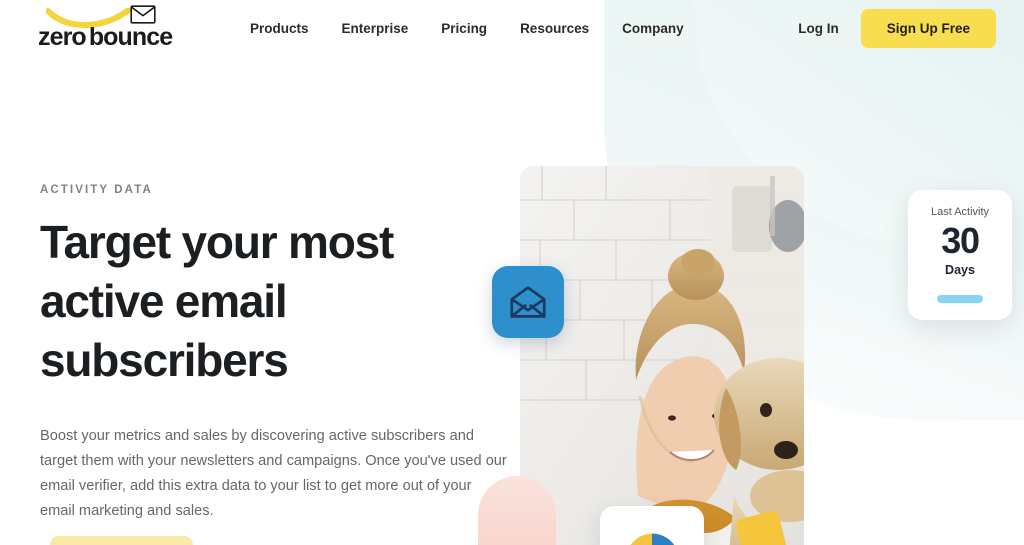 This screenshot has width=1024, height=545. What do you see at coordinates (130, 37) in the screenshot?
I see `logo-word-bounce: bounce` at bounding box center [130, 37].